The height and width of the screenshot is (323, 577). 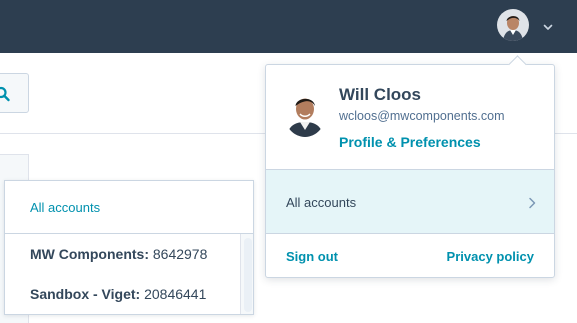 What do you see at coordinates (312, 256) in the screenshot?
I see `sign-out-link: Sign out` at bounding box center [312, 256].